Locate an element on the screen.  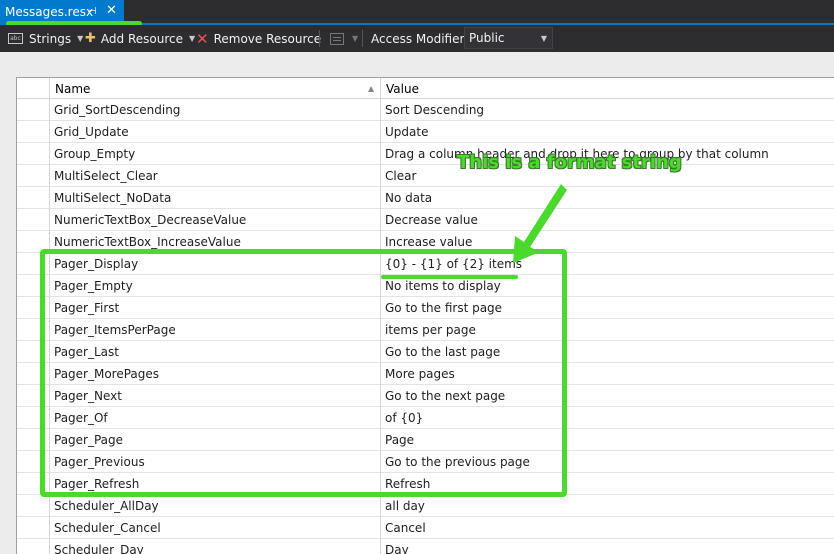
resource-name-cell: NumericTextBox_IncreaseValue is located at coordinates (215, 242).